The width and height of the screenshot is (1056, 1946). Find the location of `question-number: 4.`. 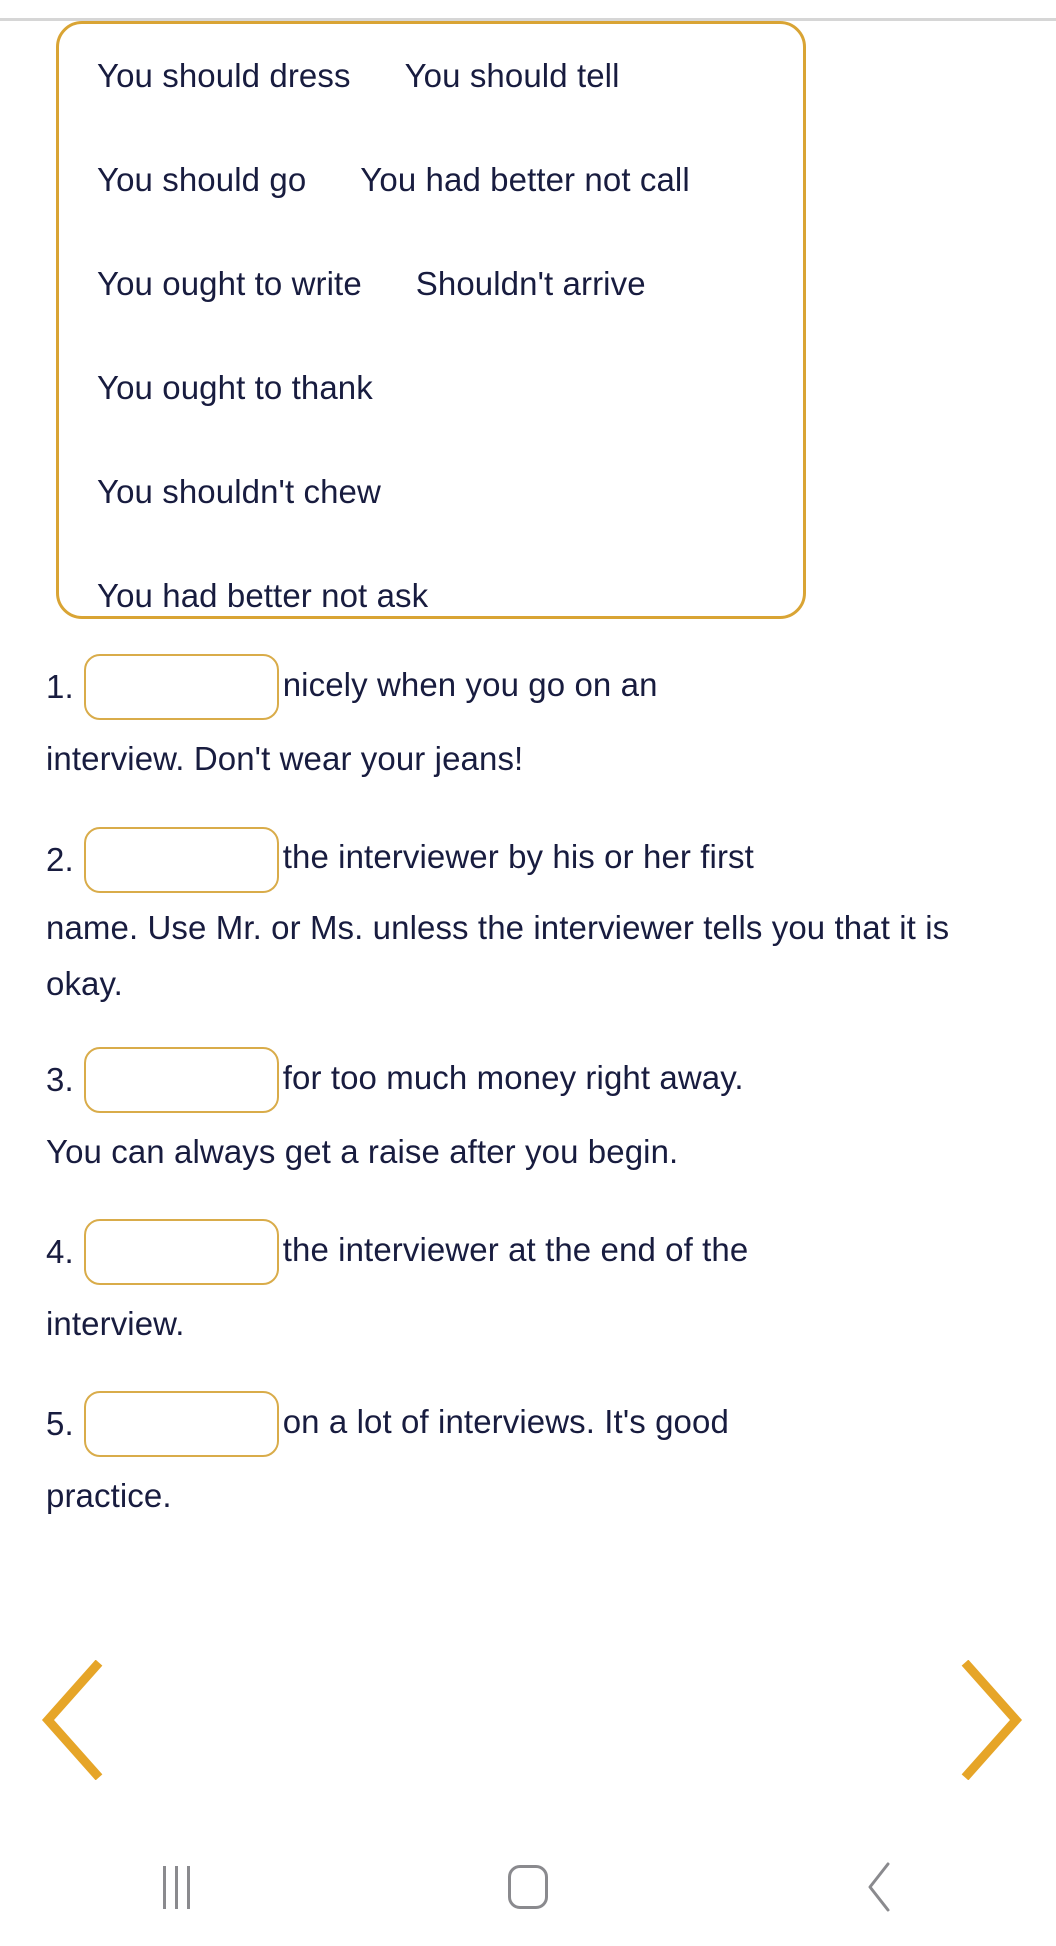

question-number: 4. is located at coordinates (60, 1252).